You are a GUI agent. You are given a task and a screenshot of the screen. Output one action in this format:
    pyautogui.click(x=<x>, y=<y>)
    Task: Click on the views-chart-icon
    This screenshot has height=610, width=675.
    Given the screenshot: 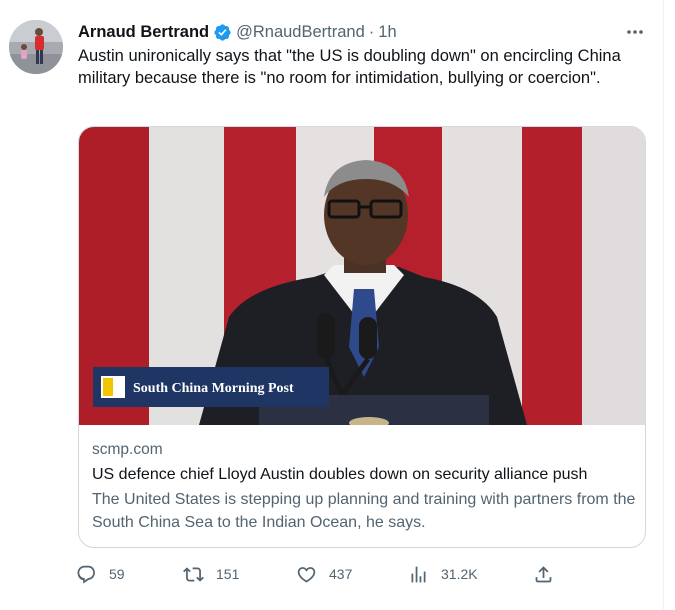 What is the action you would take?
    pyautogui.click(x=418, y=574)
    